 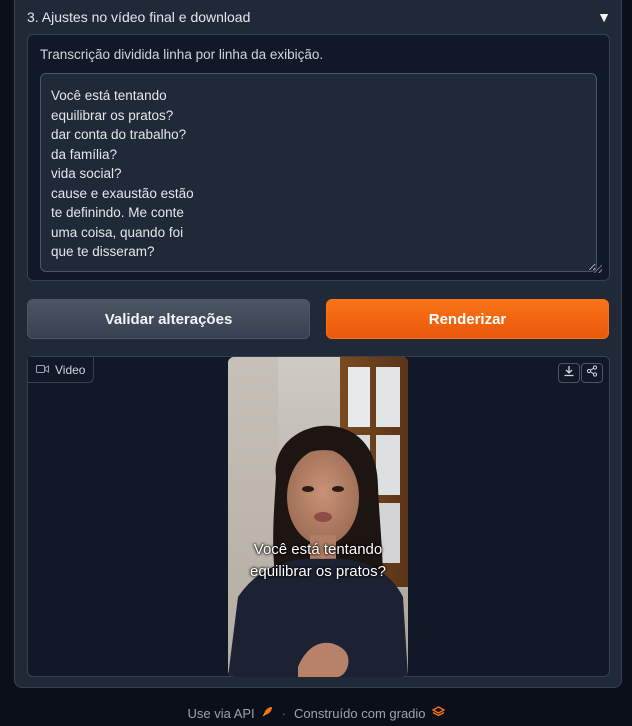 I want to click on render-button: Renderizar, so click(x=467, y=319).